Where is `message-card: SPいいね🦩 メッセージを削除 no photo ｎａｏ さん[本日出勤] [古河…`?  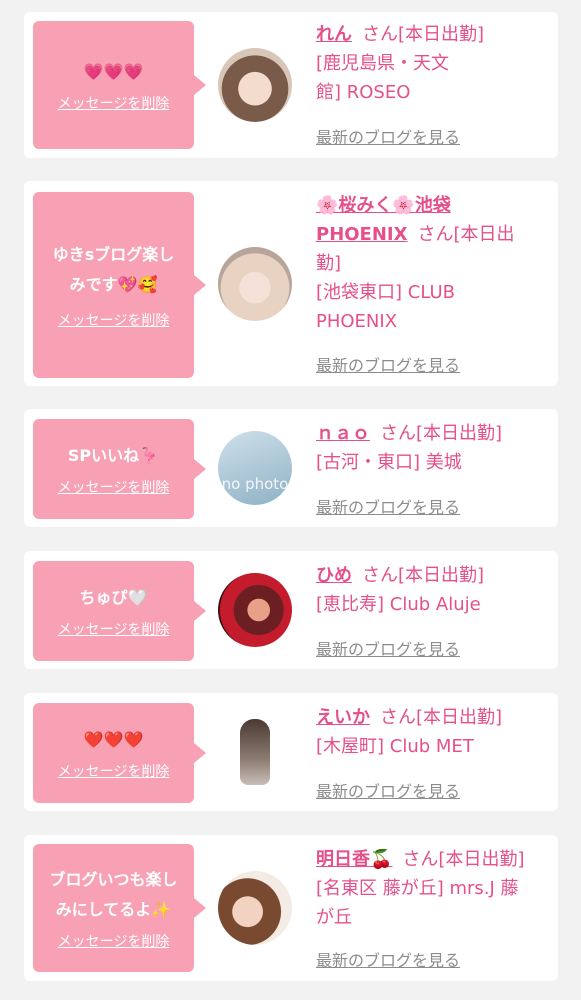 message-card: SPいいね🦩 メッセージを削除 no photo ｎａｏ さん[本日出勤] [古河… is located at coordinates (291, 468).